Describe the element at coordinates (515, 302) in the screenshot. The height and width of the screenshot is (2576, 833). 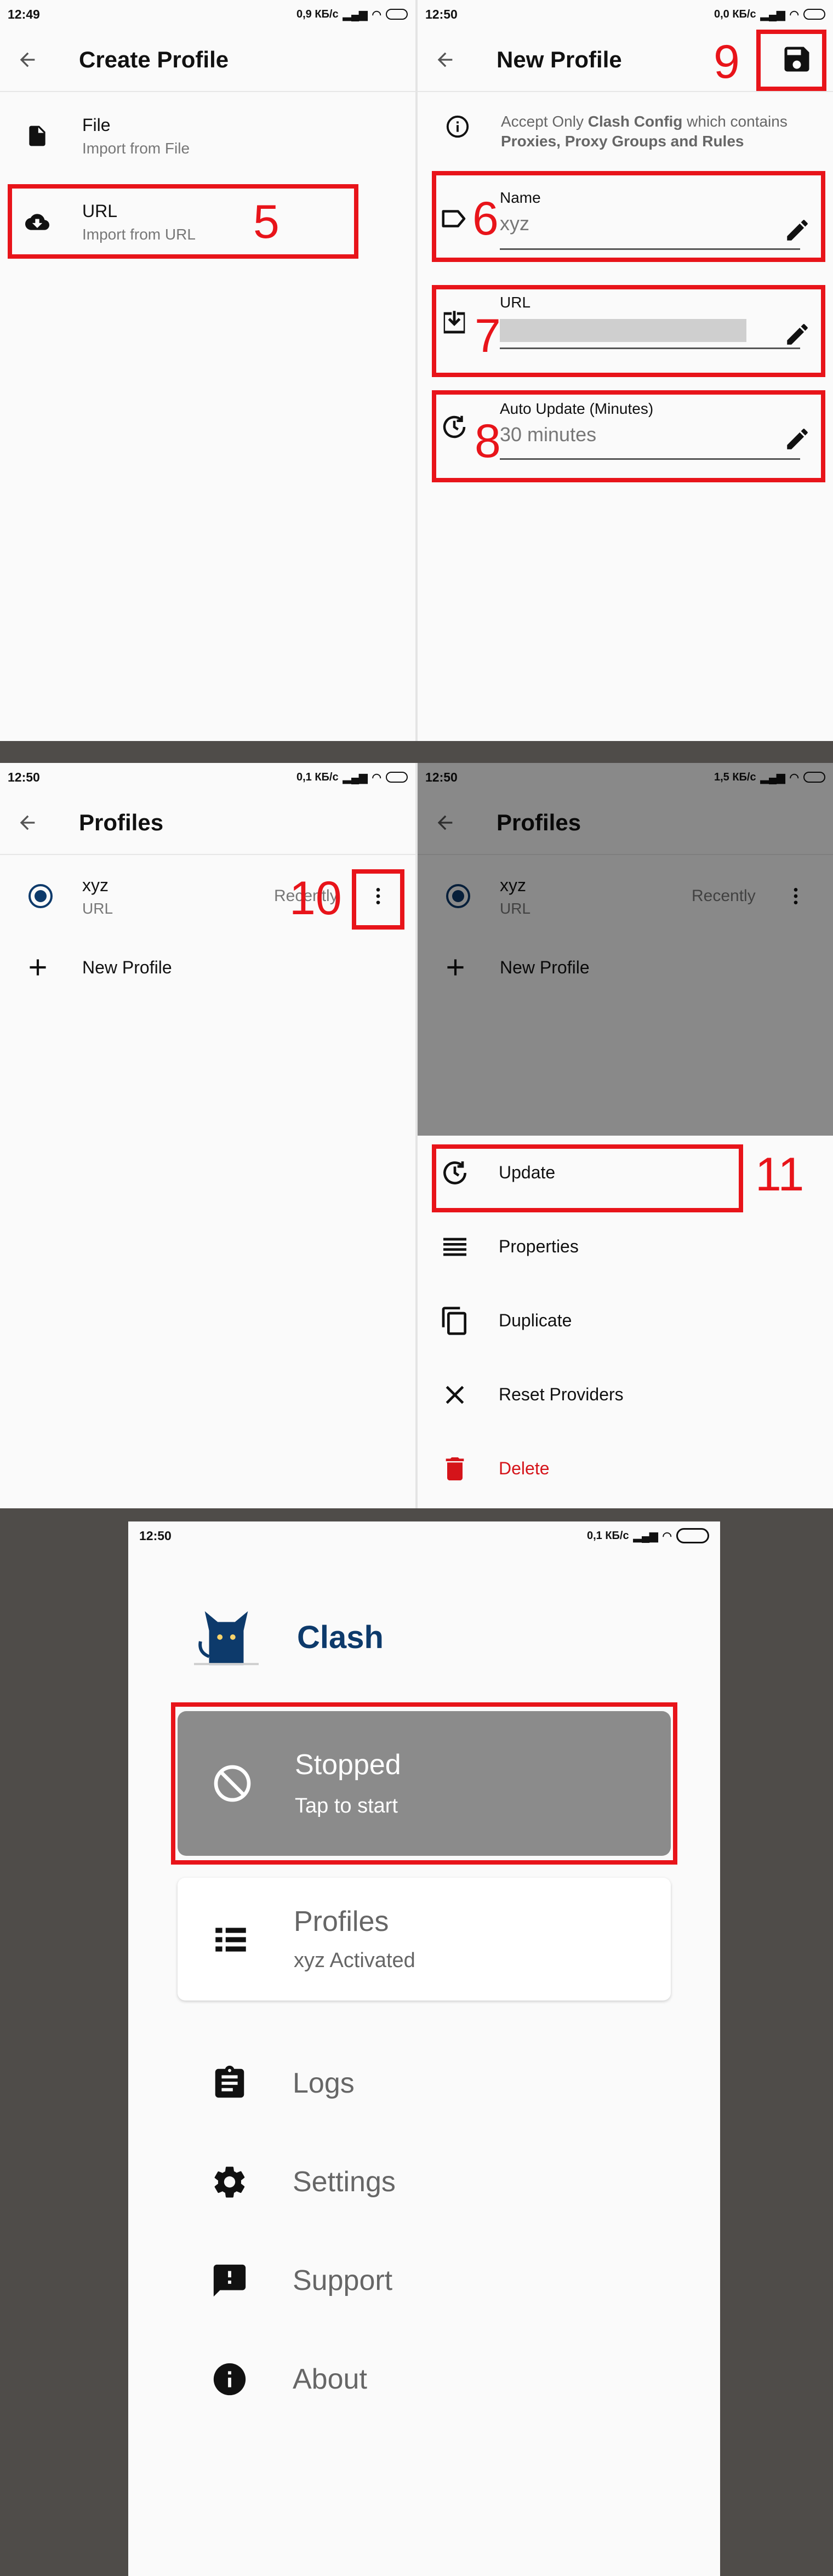
I see `field-label: URL` at that location.